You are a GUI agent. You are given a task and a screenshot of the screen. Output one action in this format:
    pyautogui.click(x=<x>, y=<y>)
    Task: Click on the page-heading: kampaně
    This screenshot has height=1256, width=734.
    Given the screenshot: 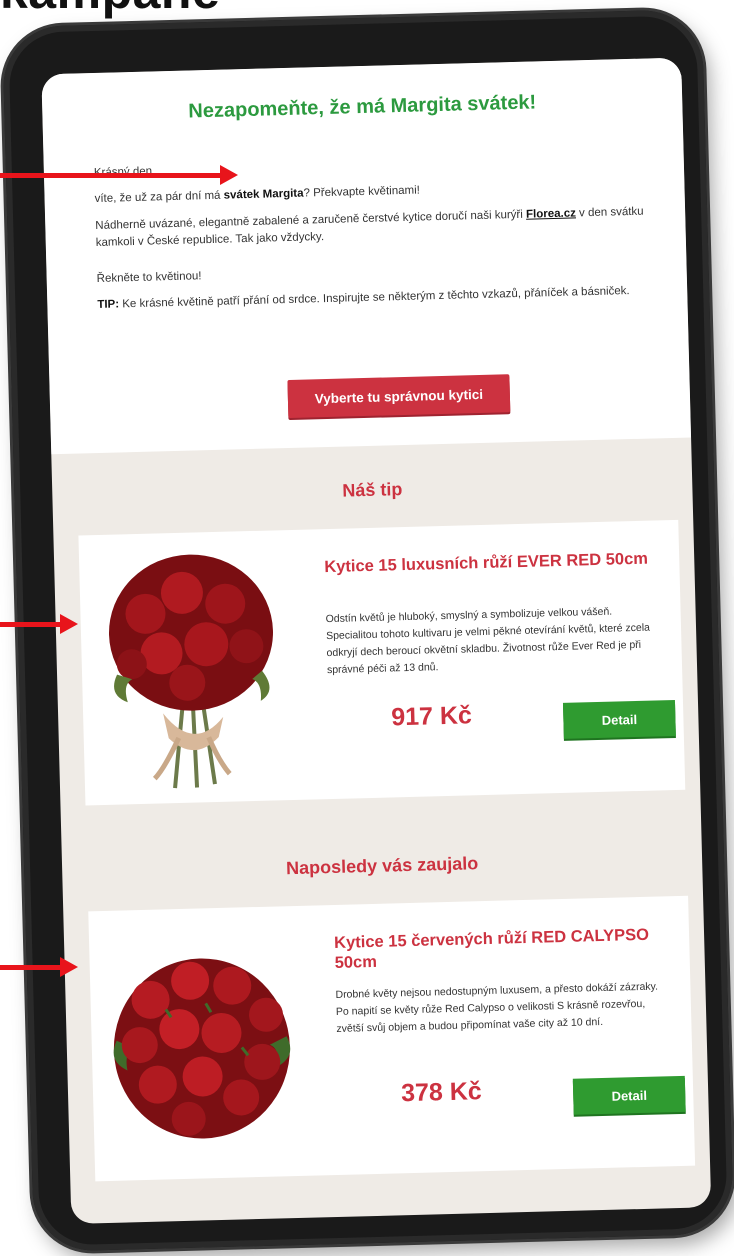 What is the action you would take?
    pyautogui.click(x=110, y=10)
    